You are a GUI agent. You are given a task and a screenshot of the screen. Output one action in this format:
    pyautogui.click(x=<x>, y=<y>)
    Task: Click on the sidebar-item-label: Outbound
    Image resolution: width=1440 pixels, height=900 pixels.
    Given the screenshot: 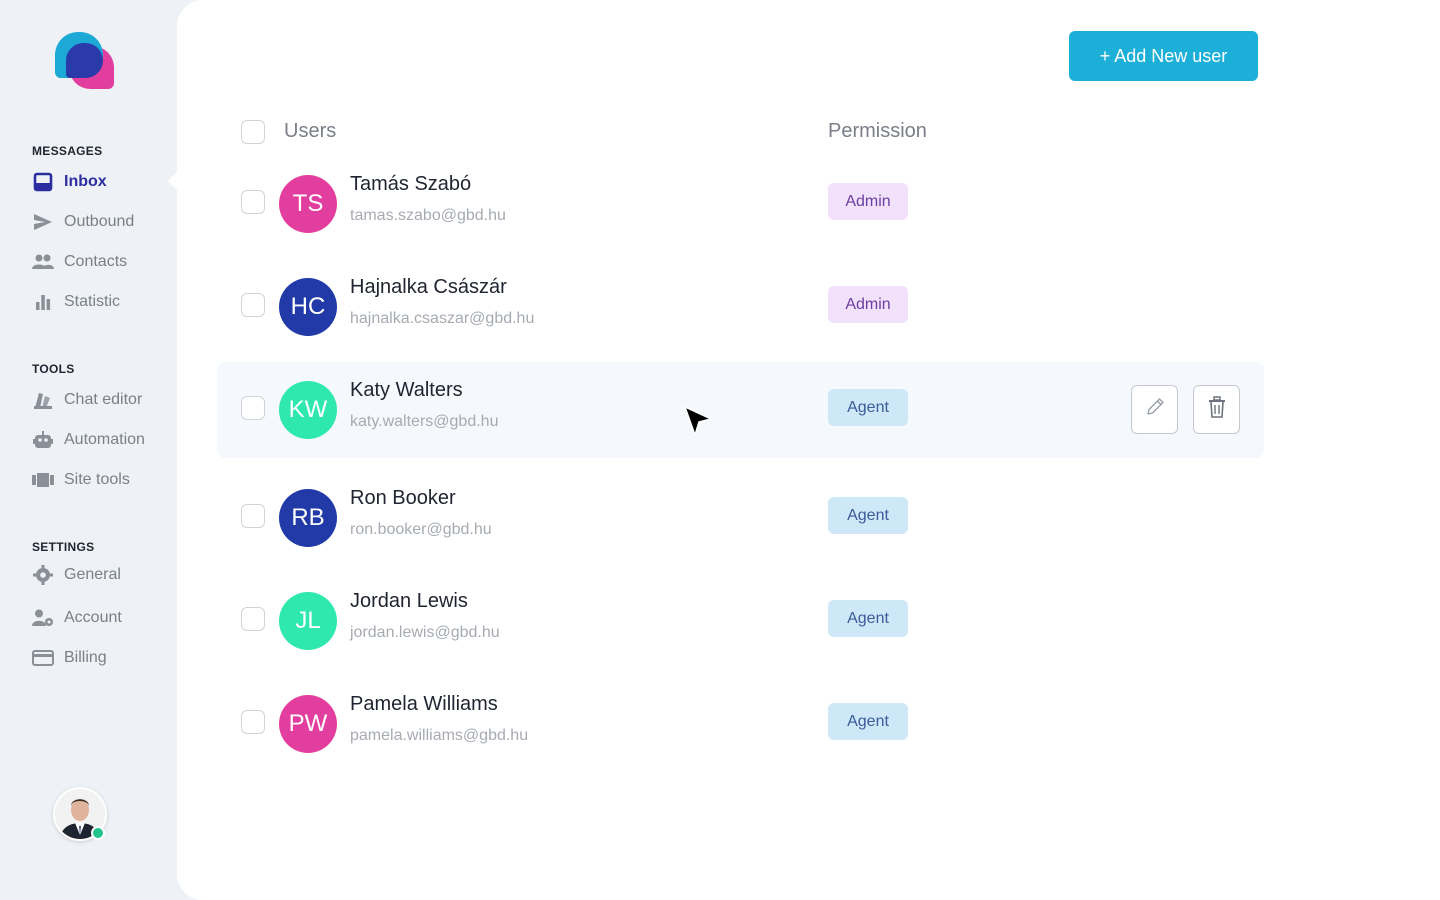 What is the action you would take?
    pyautogui.click(x=99, y=221)
    